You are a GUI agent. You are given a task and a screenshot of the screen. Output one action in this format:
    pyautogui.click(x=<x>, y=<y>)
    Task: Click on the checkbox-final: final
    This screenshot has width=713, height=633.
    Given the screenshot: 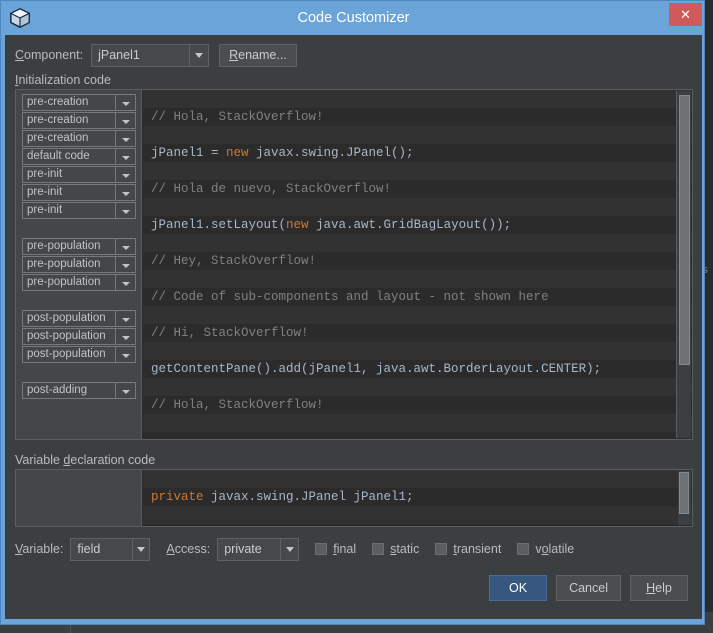 What is the action you would take?
    pyautogui.click(x=335, y=549)
    